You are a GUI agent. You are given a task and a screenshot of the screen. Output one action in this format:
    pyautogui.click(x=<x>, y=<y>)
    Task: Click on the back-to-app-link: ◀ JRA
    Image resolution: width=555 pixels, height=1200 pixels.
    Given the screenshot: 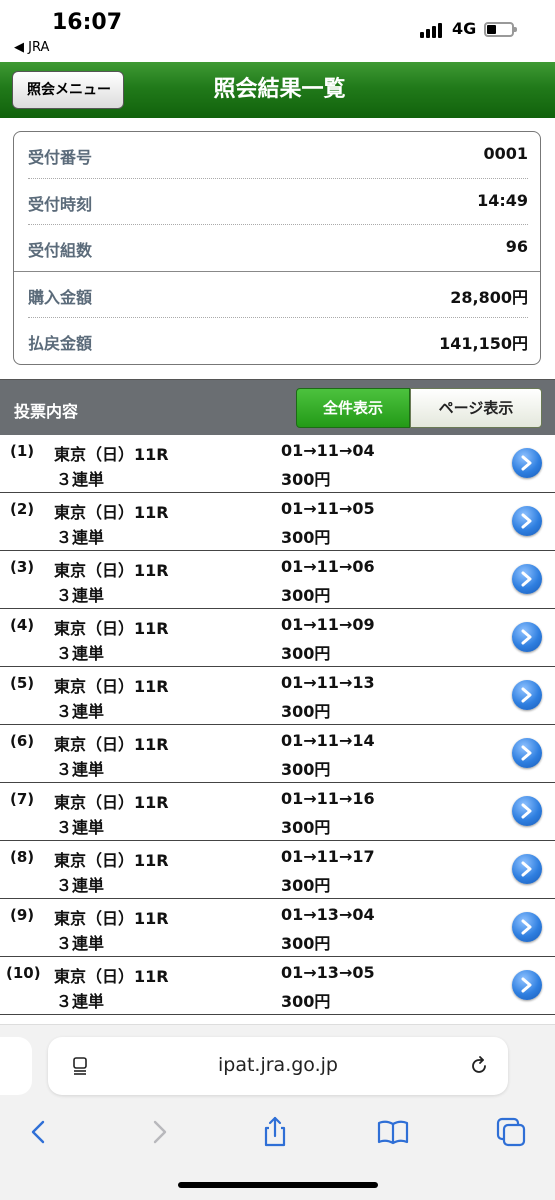 What is the action you would take?
    pyautogui.click(x=31, y=47)
    